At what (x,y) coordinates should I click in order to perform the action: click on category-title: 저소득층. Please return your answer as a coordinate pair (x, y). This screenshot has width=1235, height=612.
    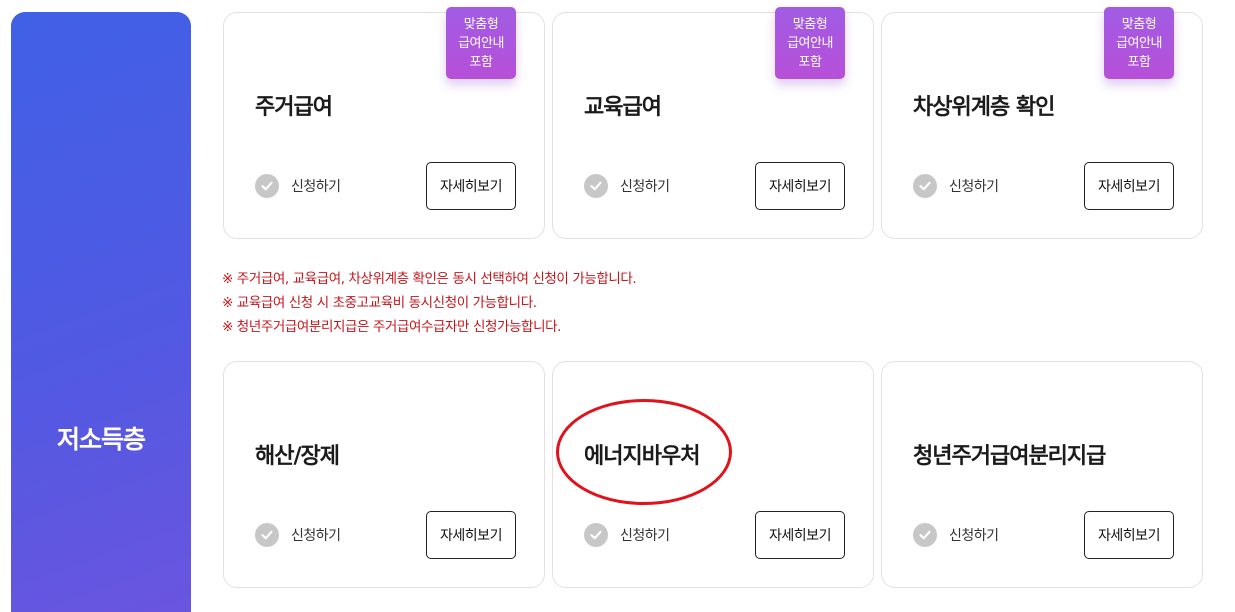
    Looking at the image, I should click on (101, 439).